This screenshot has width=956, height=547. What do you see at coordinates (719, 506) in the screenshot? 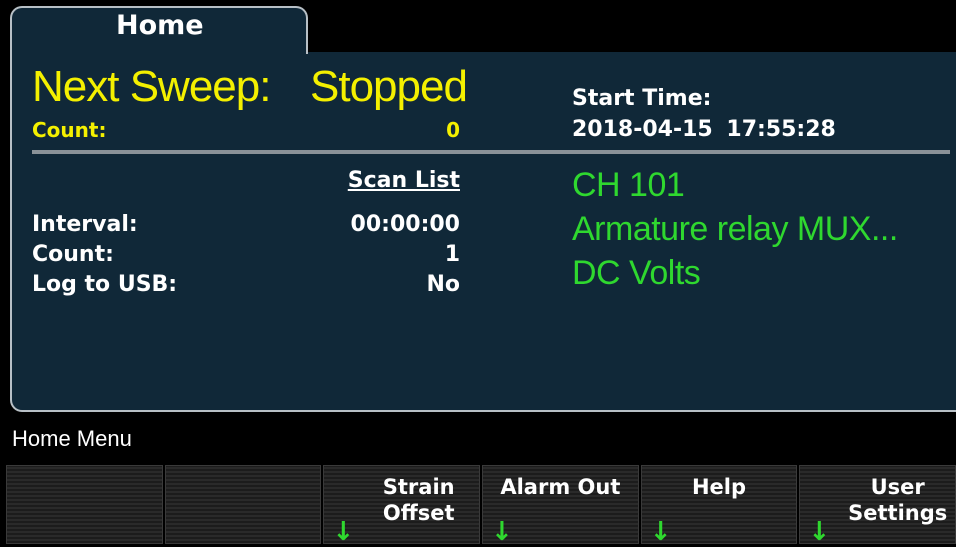
I see `help-button: Help ↓` at bounding box center [719, 506].